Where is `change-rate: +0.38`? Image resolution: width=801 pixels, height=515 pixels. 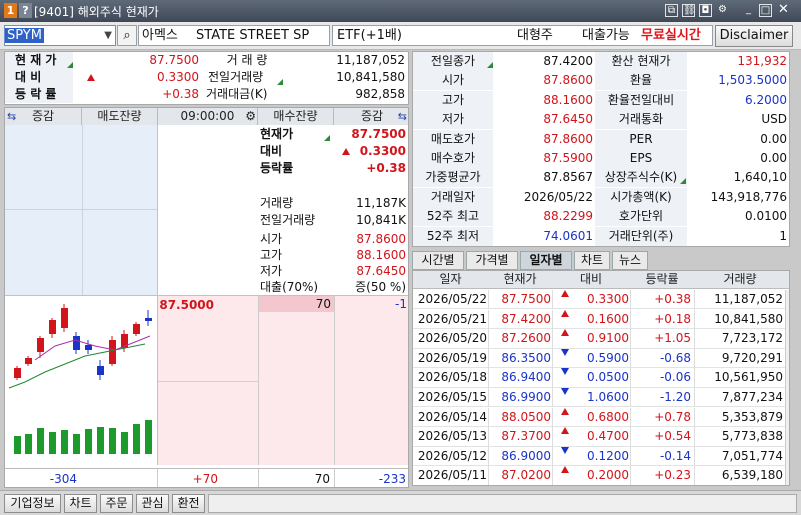
change-rate: +0.38 is located at coordinates (180, 94).